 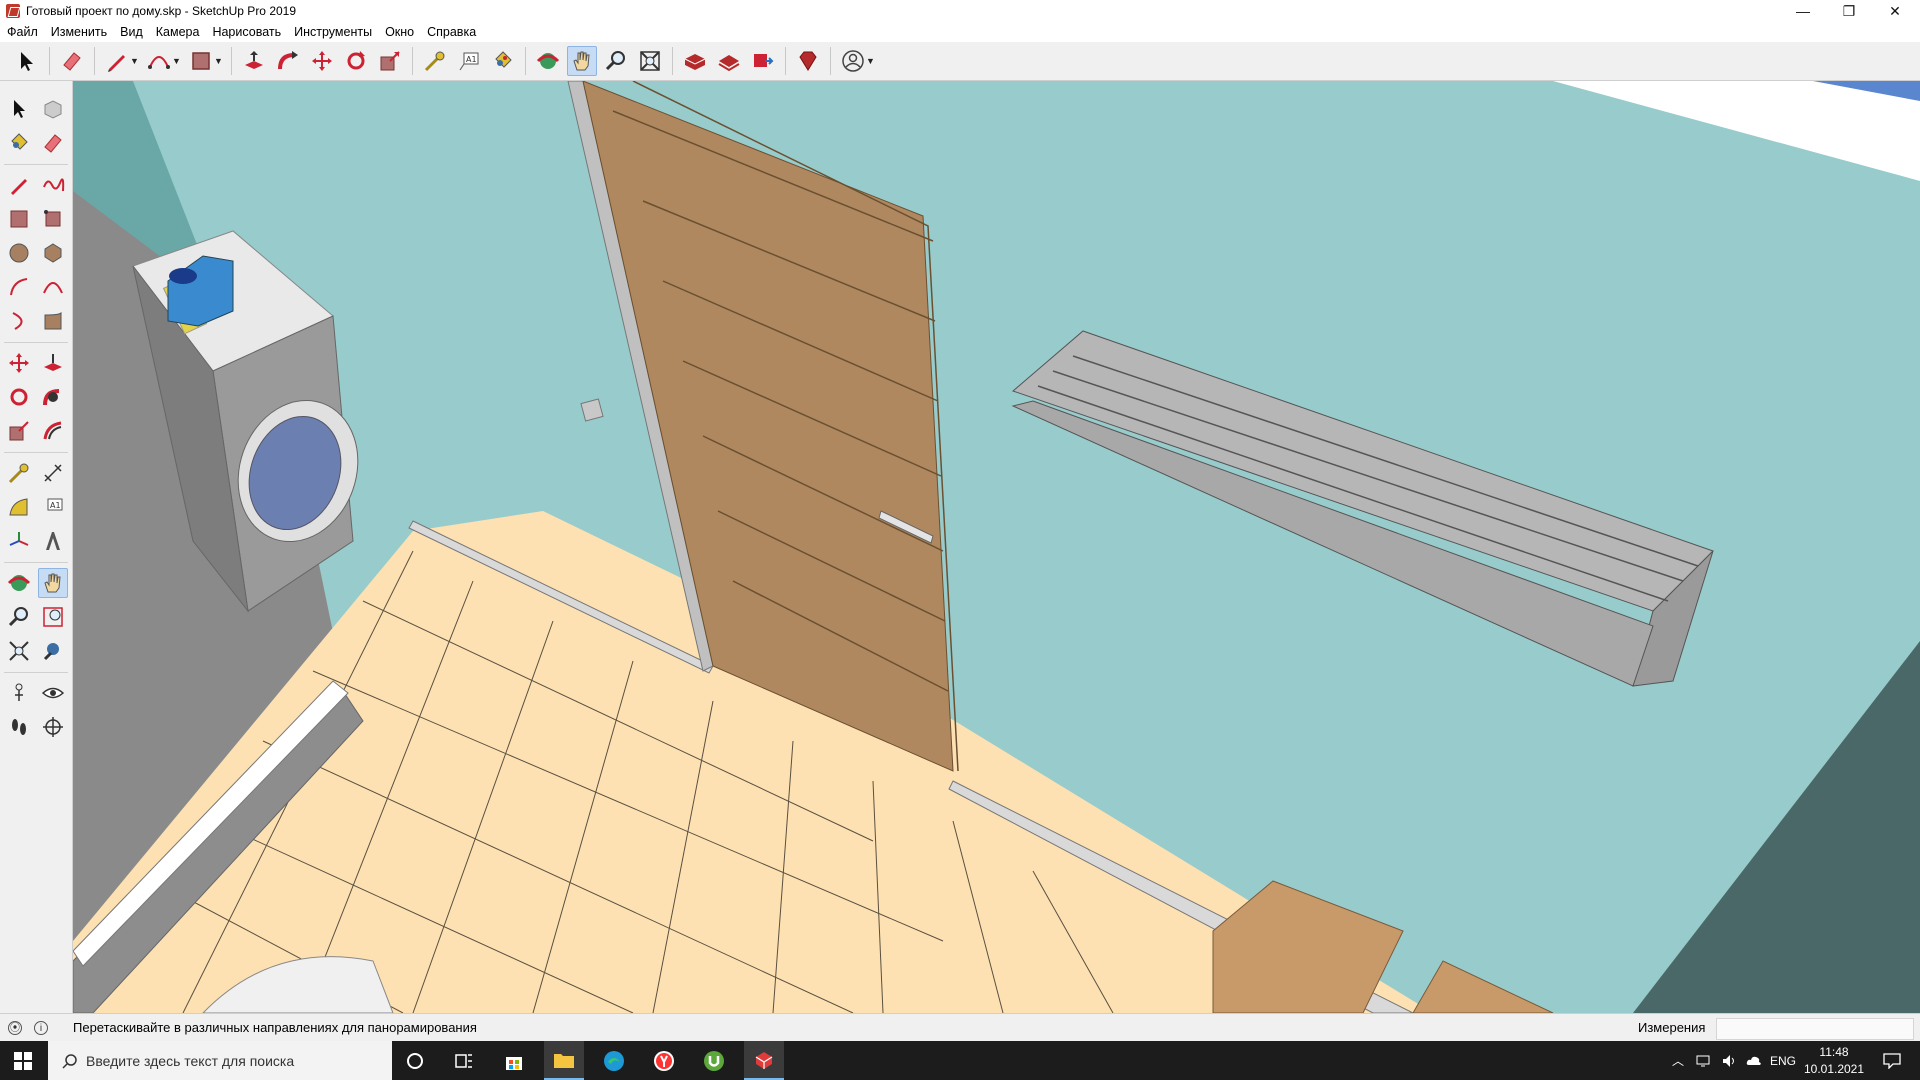 I want to click on eraser-tool-button, so click(x=72, y=61).